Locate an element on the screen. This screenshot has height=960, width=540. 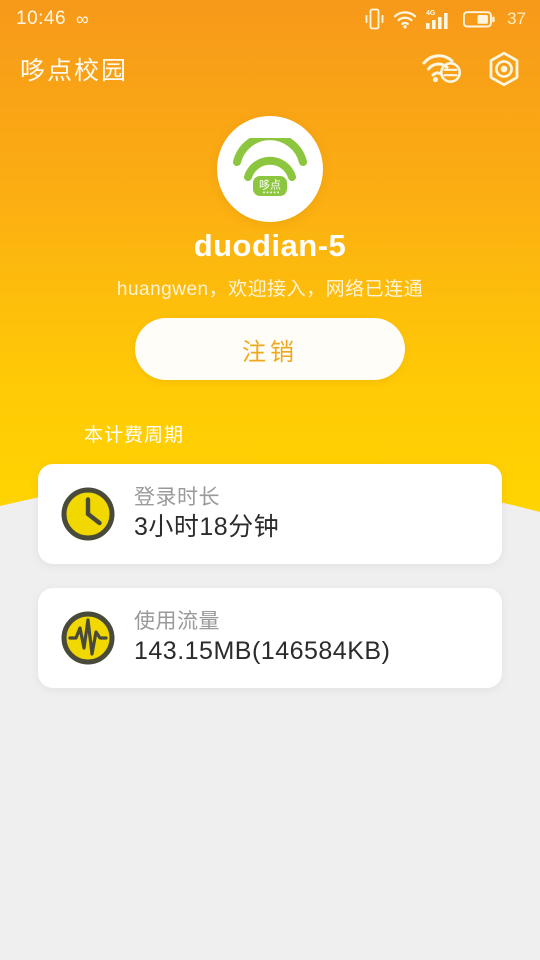
card-value: 3小时18分钟 is located at coordinates (207, 526).